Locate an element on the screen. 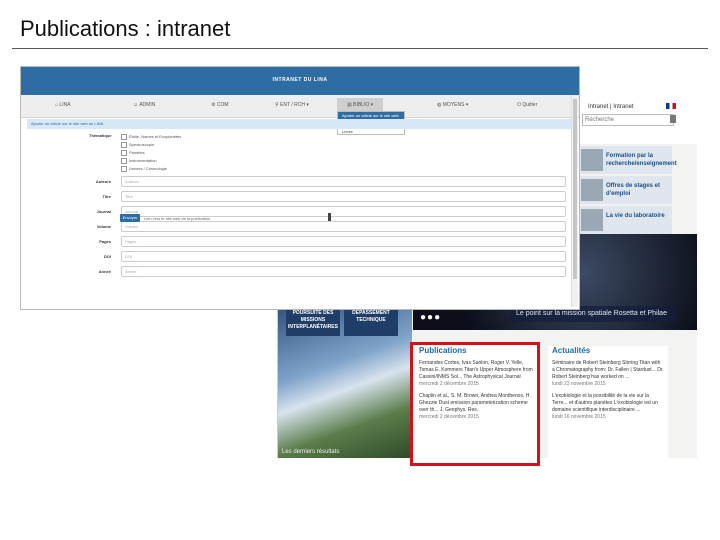 This screenshot has width=720, height=540. intranet-title: INTRANET DU LINA is located at coordinates (300, 80).